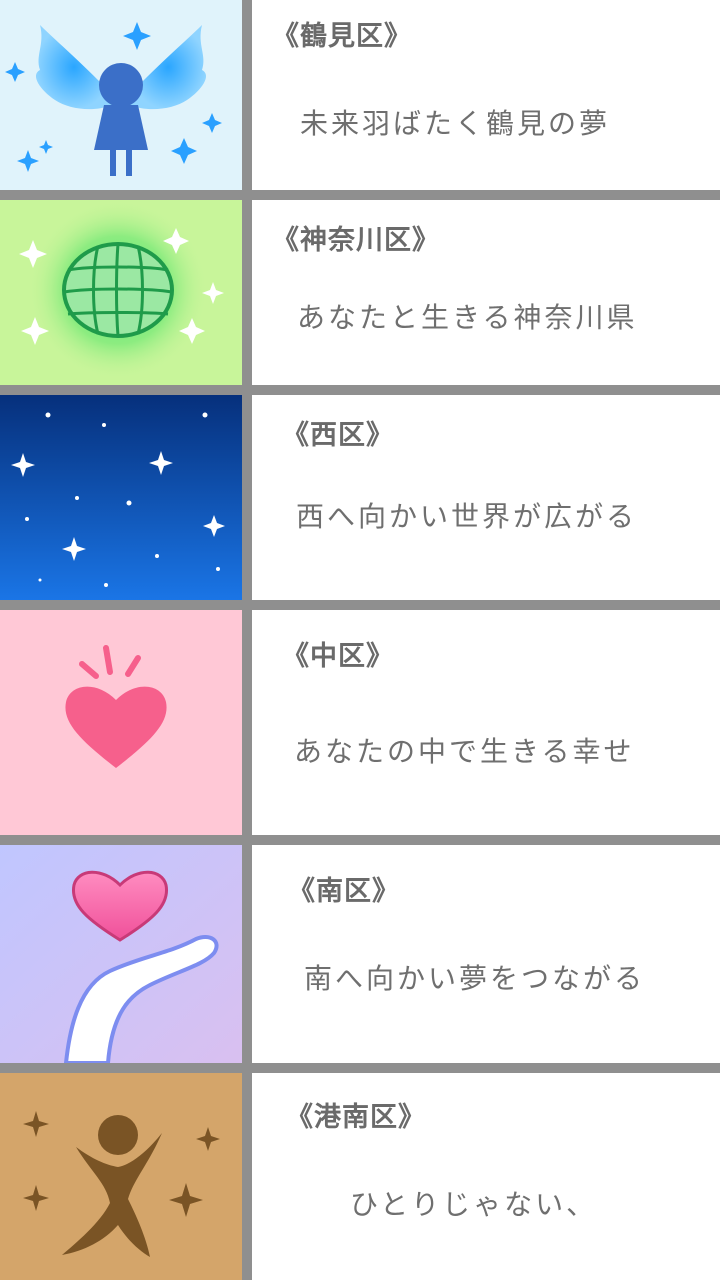 The width and height of the screenshot is (720, 1280). What do you see at coordinates (356, 1117) in the screenshot?
I see `ward-name: 《港南区》` at bounding box center [356, 1117].